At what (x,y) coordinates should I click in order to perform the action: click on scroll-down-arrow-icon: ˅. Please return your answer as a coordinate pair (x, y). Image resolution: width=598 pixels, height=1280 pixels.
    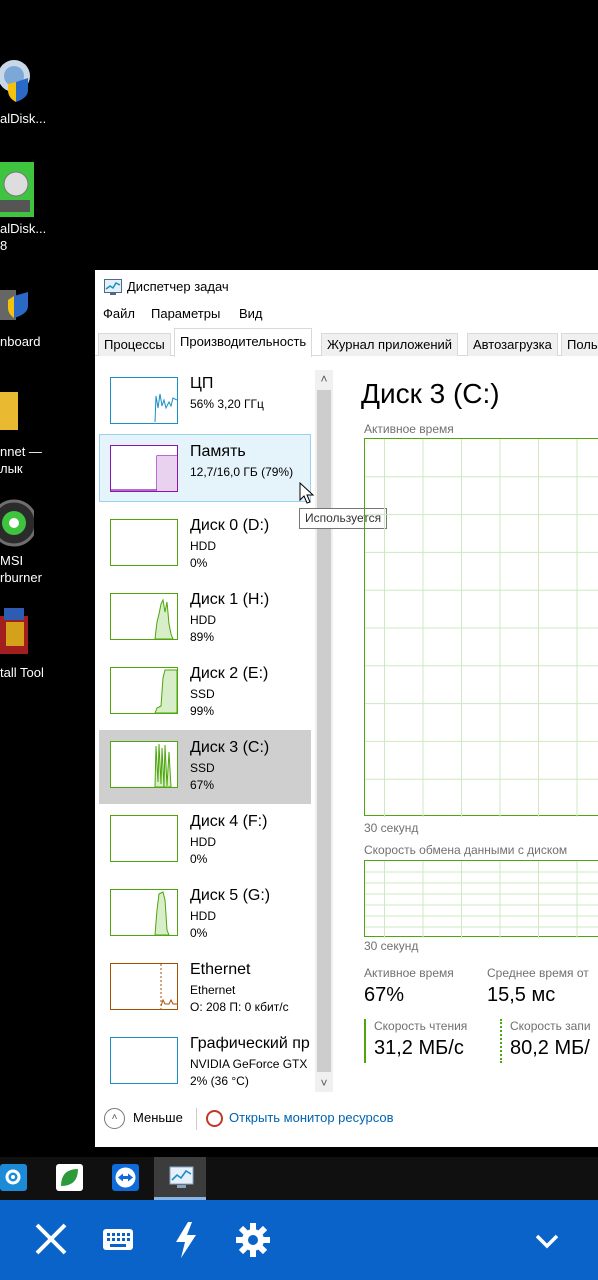
    Looking at the image, I should click on (324, 1083).